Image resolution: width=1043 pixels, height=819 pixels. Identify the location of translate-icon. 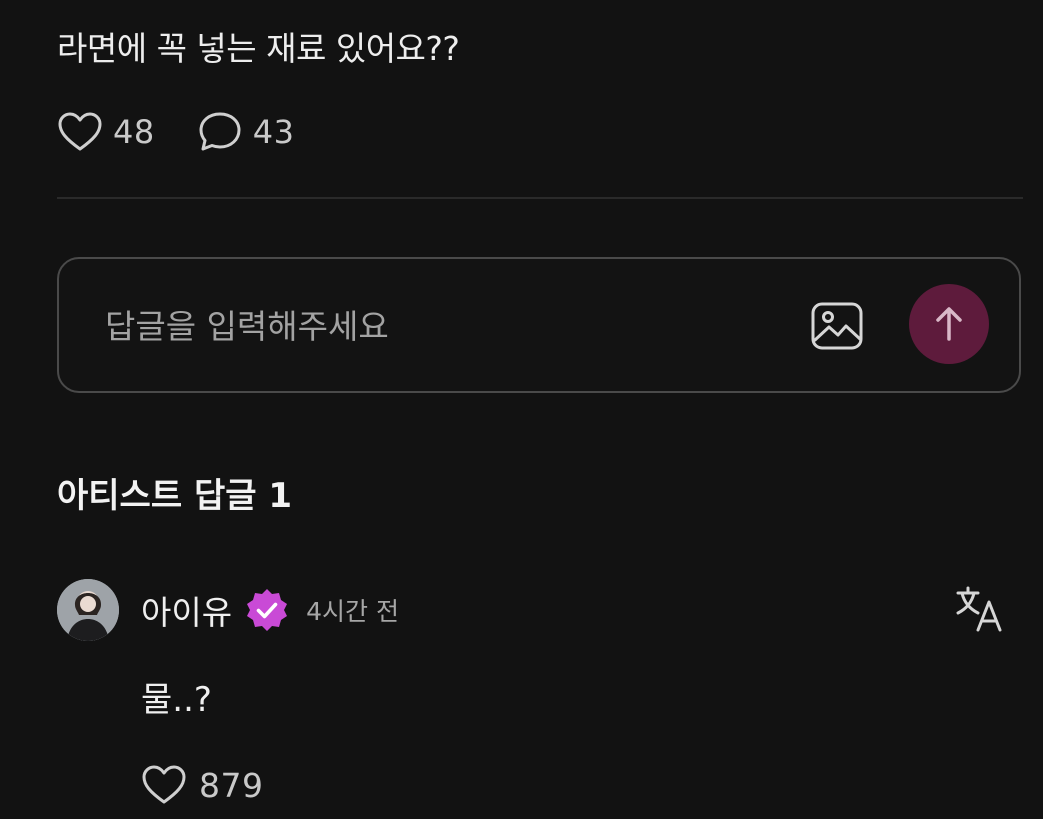
(979, 609).